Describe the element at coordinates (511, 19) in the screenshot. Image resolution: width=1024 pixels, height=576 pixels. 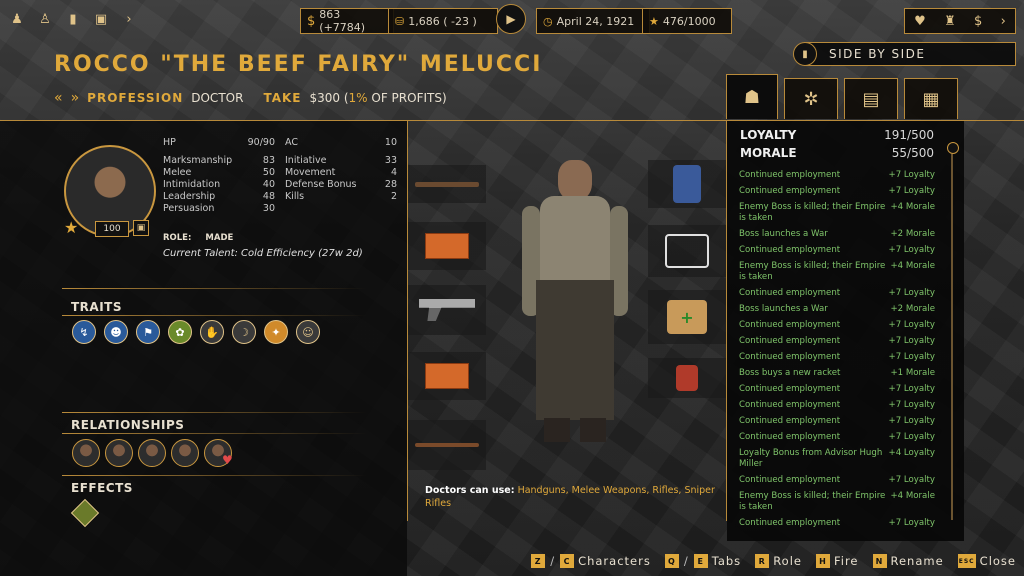
I see `play-button: ▶` at that location.